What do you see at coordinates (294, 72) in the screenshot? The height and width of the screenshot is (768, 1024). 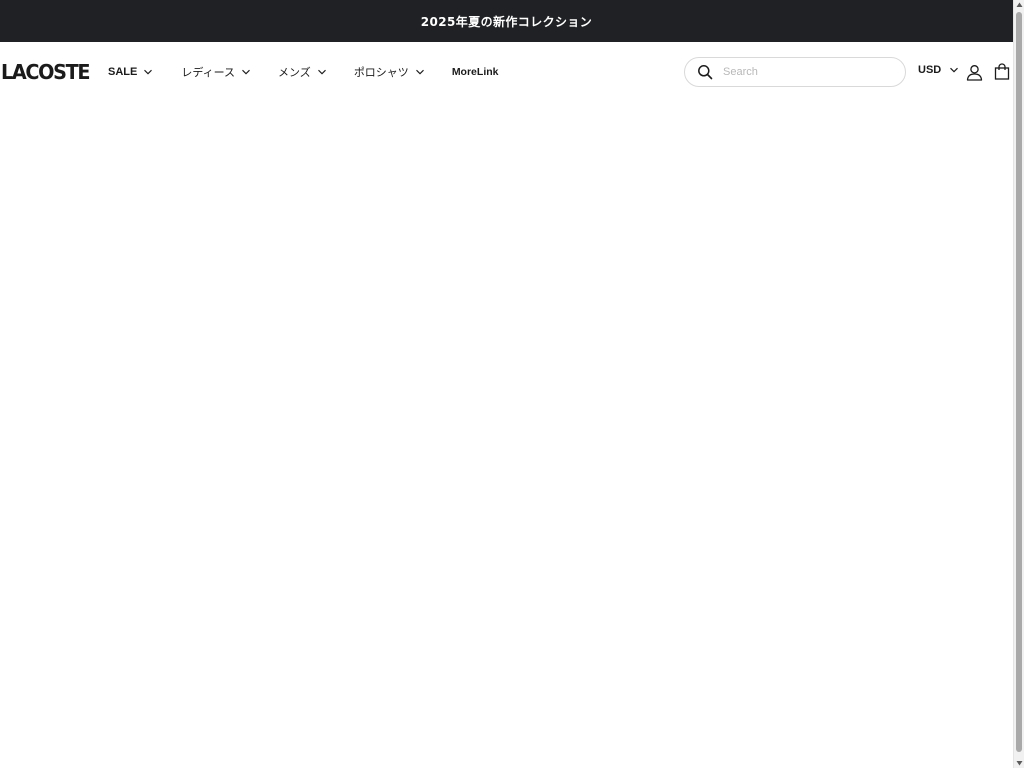 I see `nav-item-label: メンズ` at bounding box center [294, 72].